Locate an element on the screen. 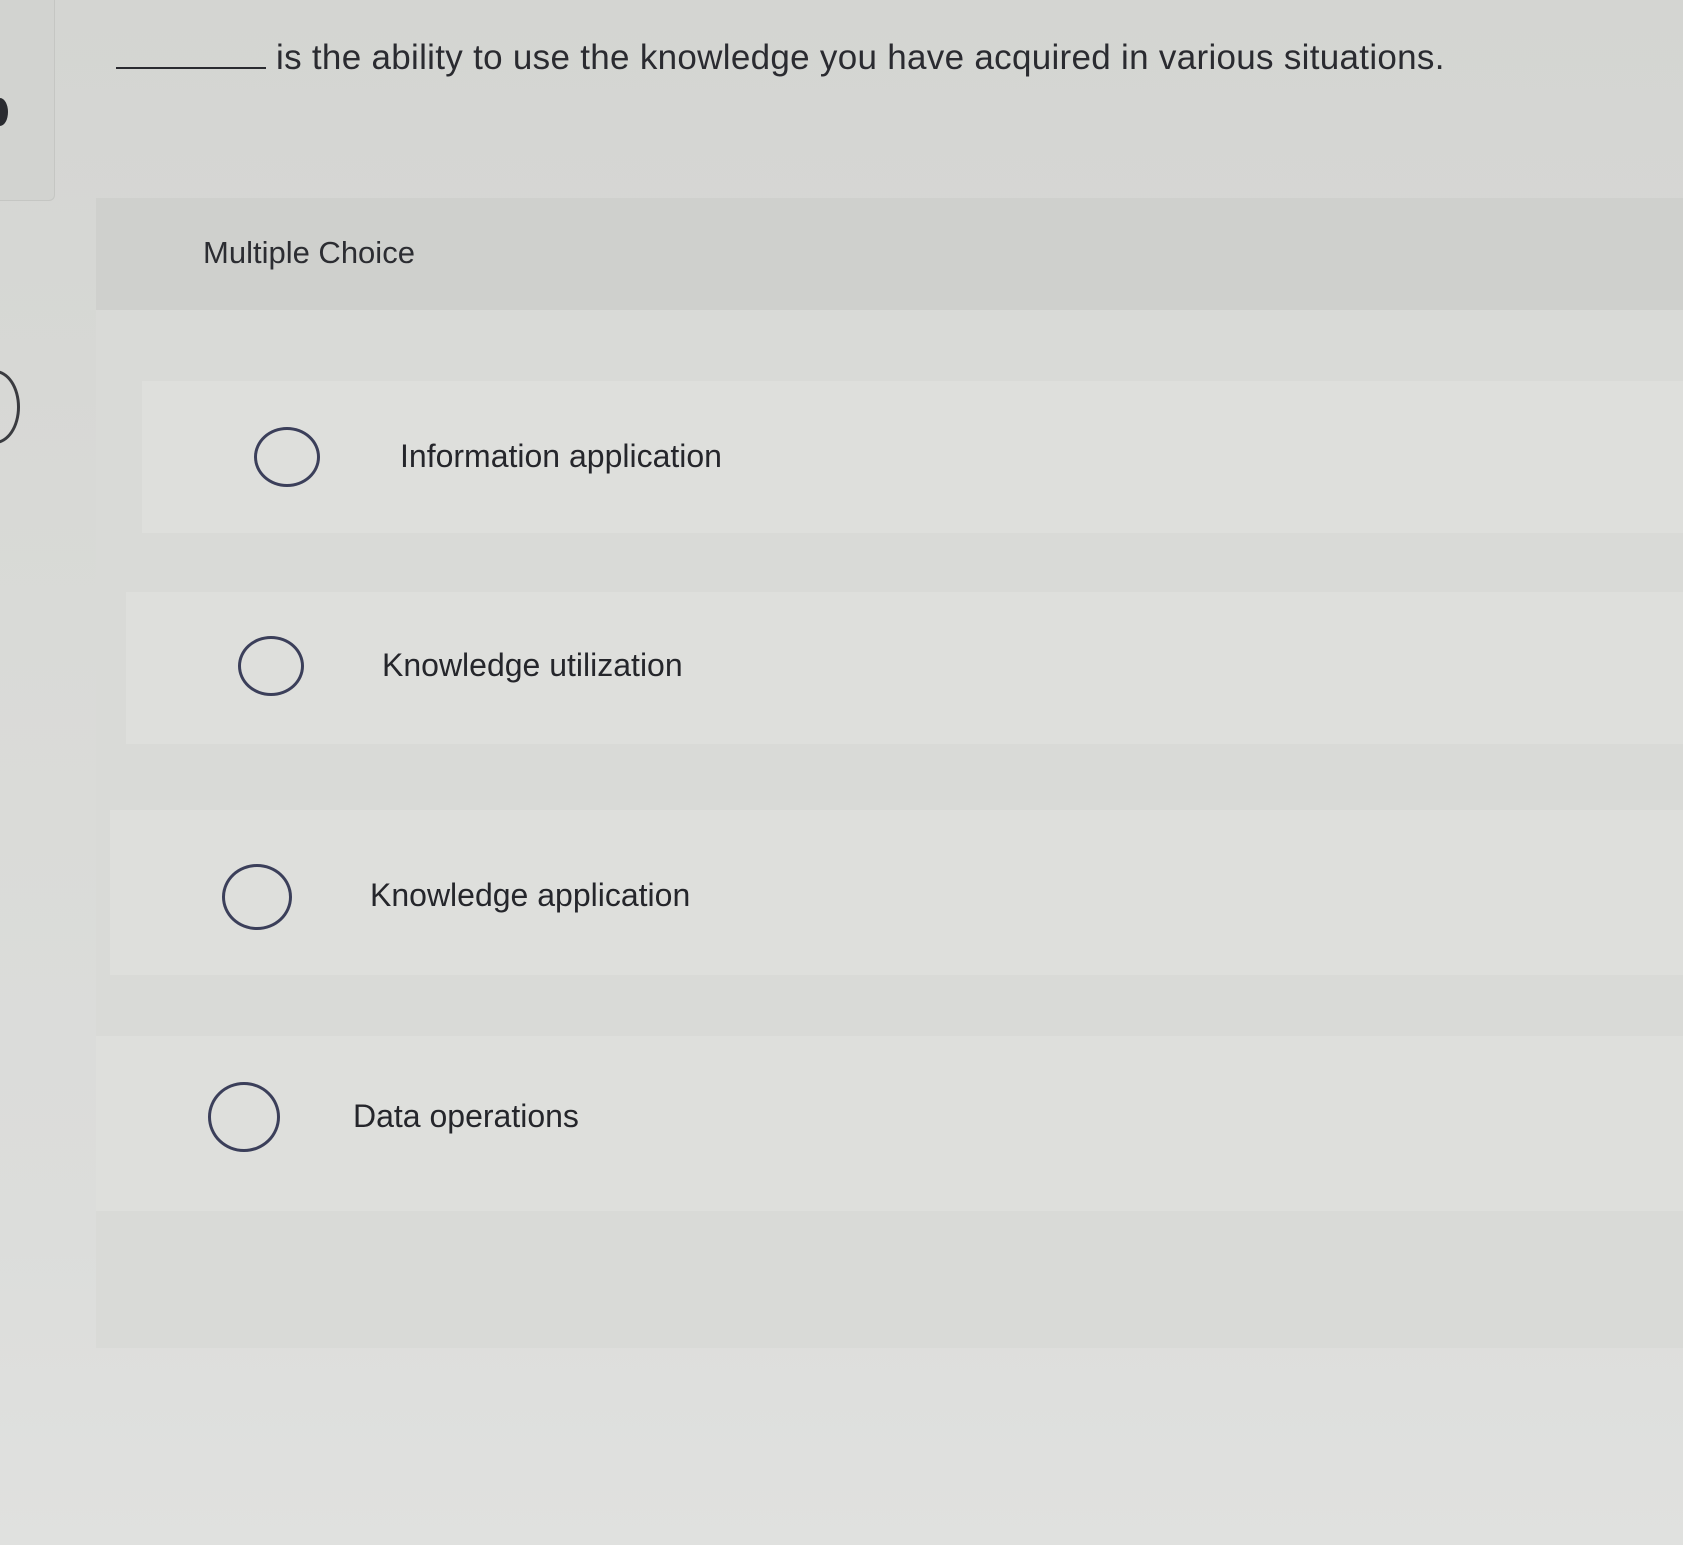 The width and height of the screenshot is (1683, 1545). answer-blank is located at coordinates (191, 57).